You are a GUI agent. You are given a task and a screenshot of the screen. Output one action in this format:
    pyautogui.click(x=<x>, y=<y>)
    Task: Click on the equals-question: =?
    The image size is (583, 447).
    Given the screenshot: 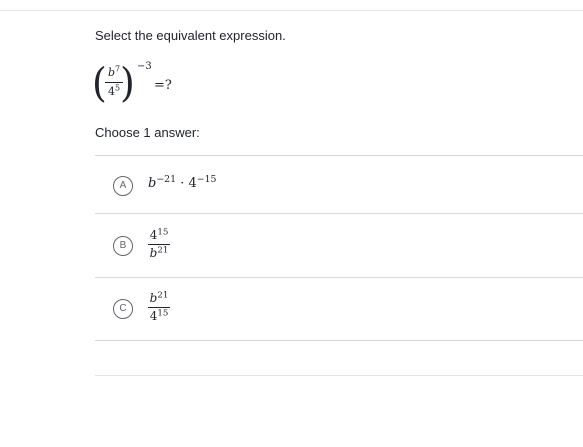 What is the action you would take?
    pyautogui.click(x=163, y=85)
    